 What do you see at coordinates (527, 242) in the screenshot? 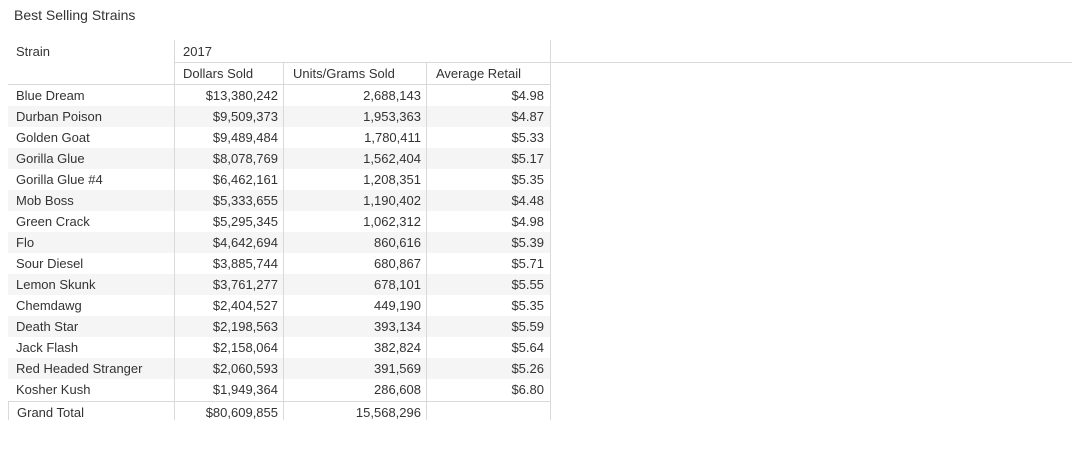
I see `average-retail-value: $5.39` at bounding box center [527, 242].